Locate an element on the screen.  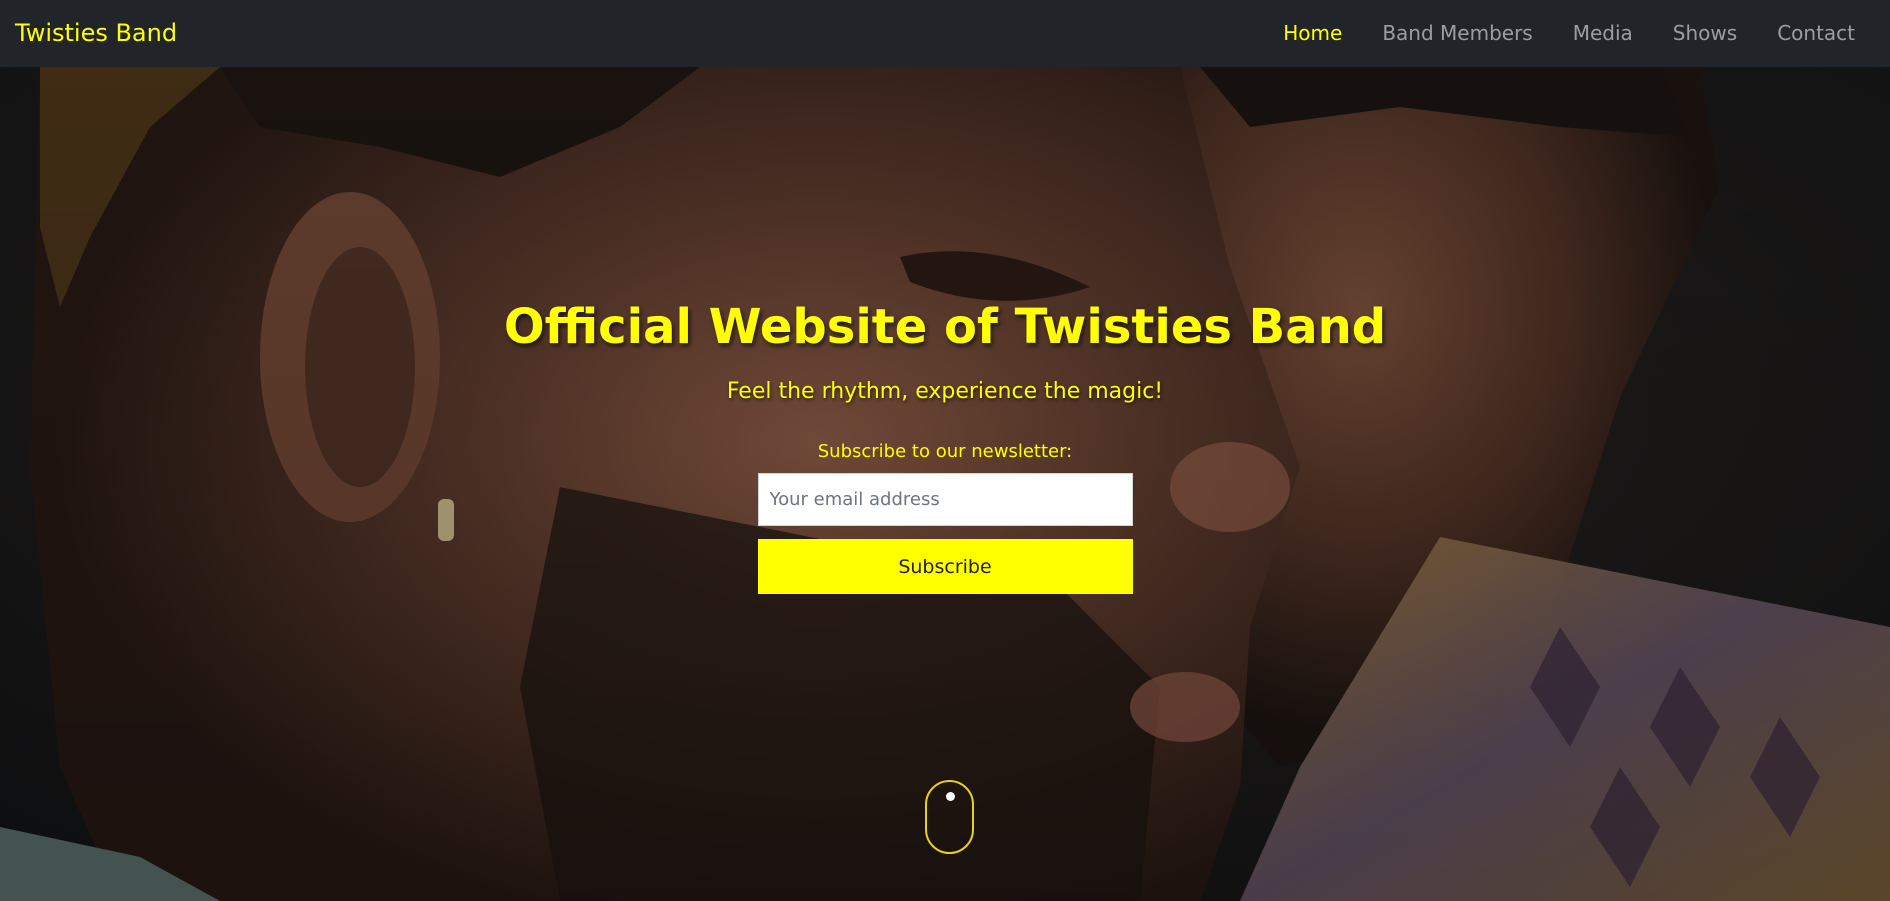
nav-link-band-members: Band Members is located at coordinates (1457, 33).